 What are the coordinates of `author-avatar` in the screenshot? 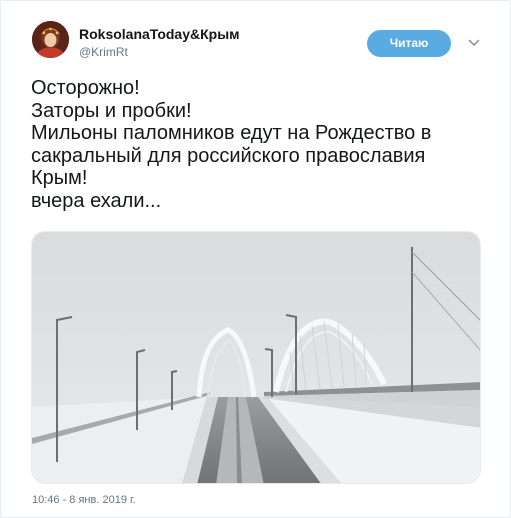 It's located at (50, 39).